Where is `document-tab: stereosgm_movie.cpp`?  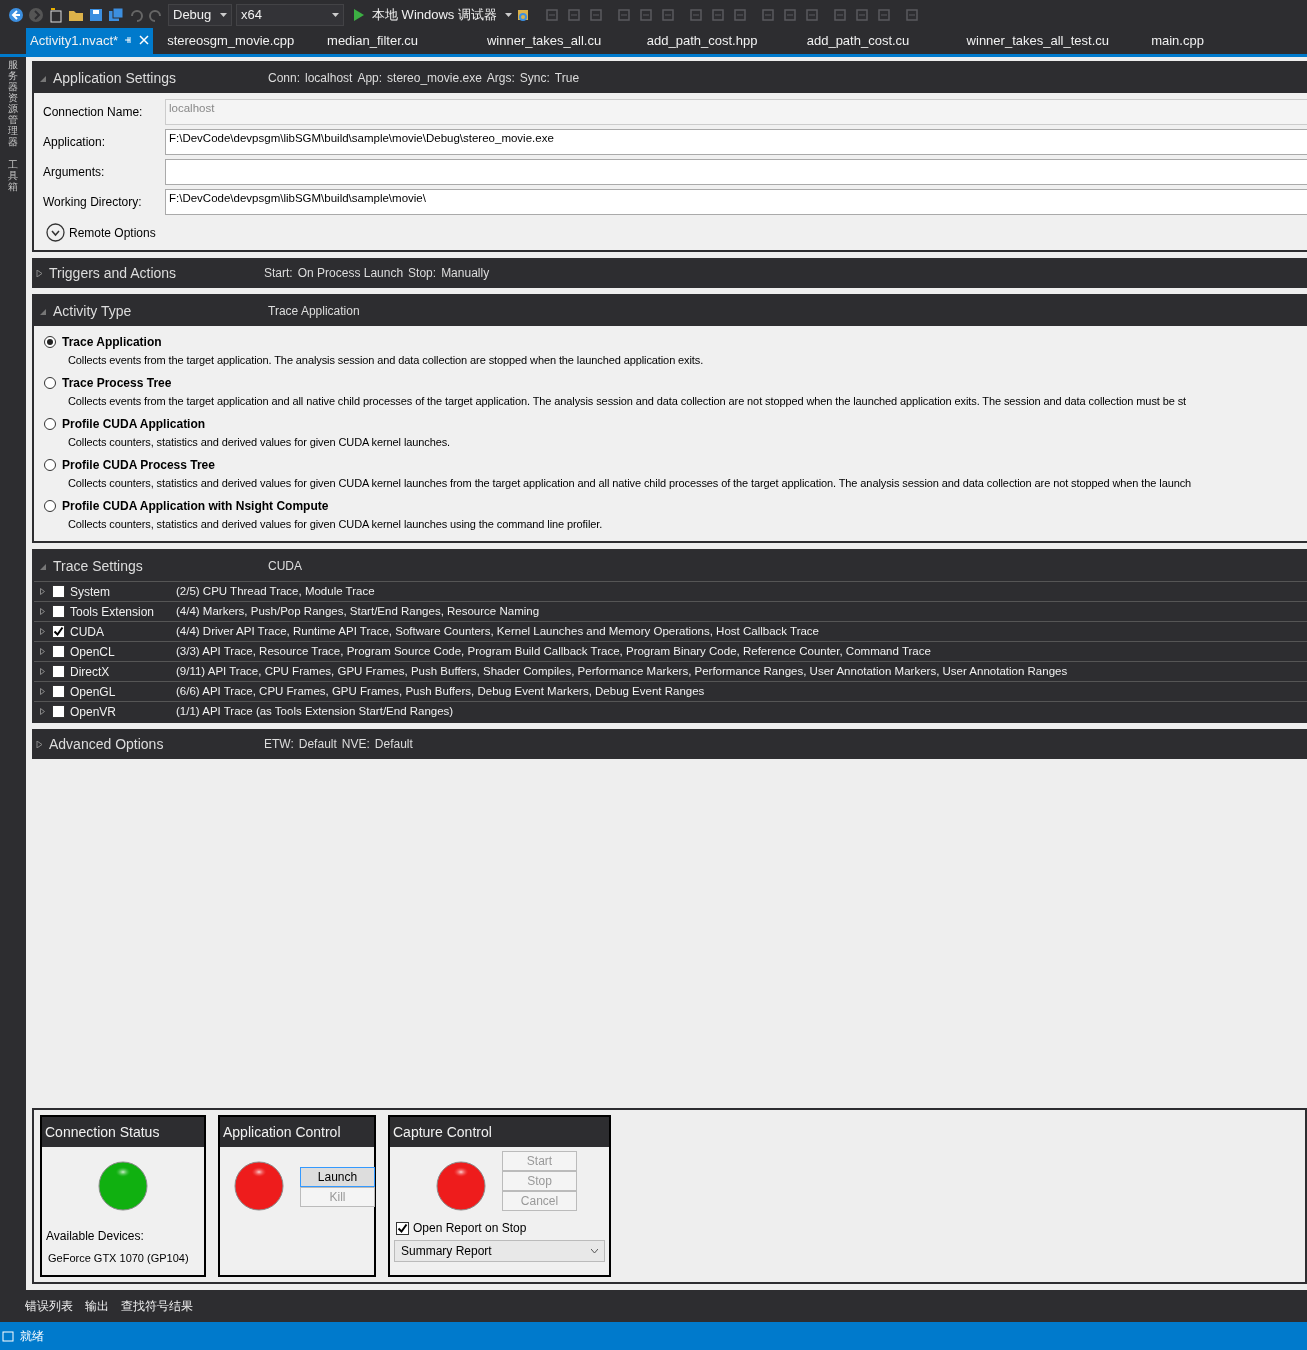 document-tab: stereosgm_movie.cpp is located at coordinates (243, 40).